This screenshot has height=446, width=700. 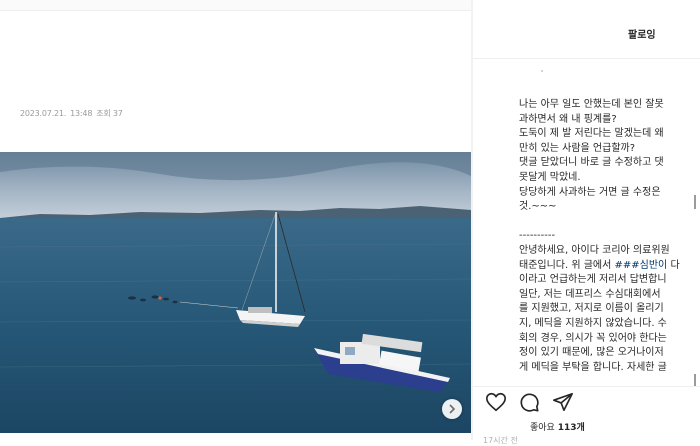 What do you see at coordinates (563, 402) in the screenshot?
I see `share-icon` at bounding box center [563, 402].